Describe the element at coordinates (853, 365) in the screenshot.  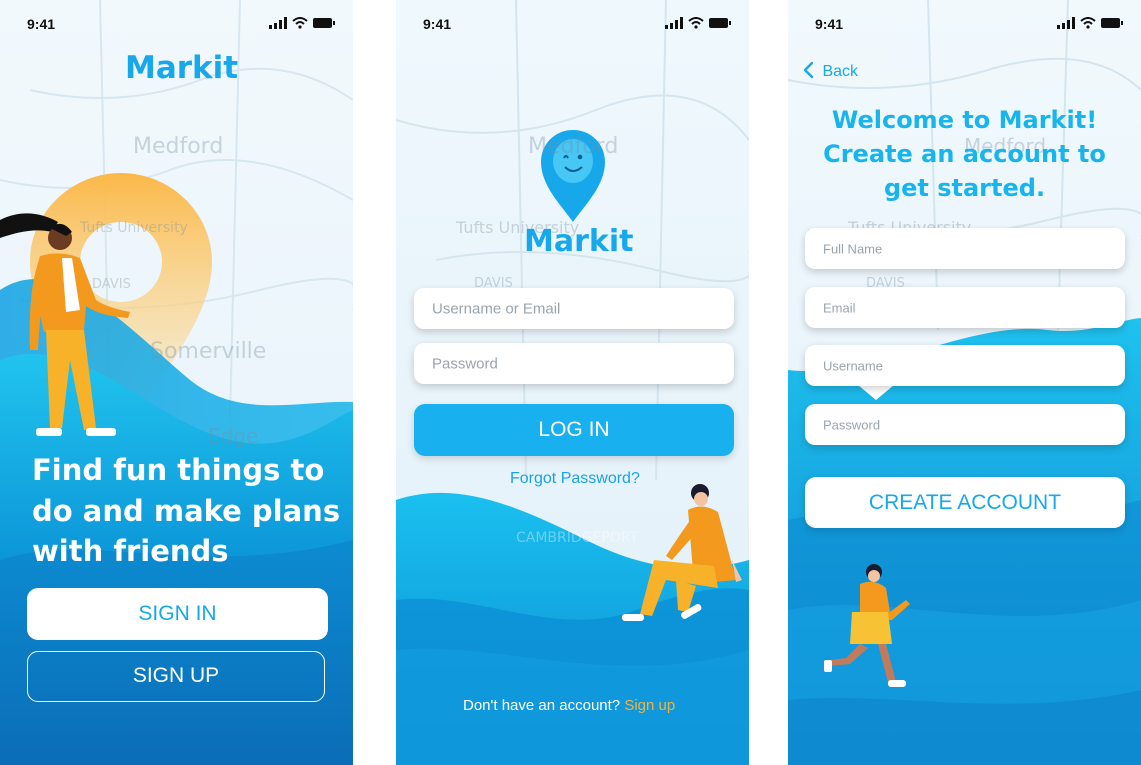
I see `username-placeholder: Username` at that location.